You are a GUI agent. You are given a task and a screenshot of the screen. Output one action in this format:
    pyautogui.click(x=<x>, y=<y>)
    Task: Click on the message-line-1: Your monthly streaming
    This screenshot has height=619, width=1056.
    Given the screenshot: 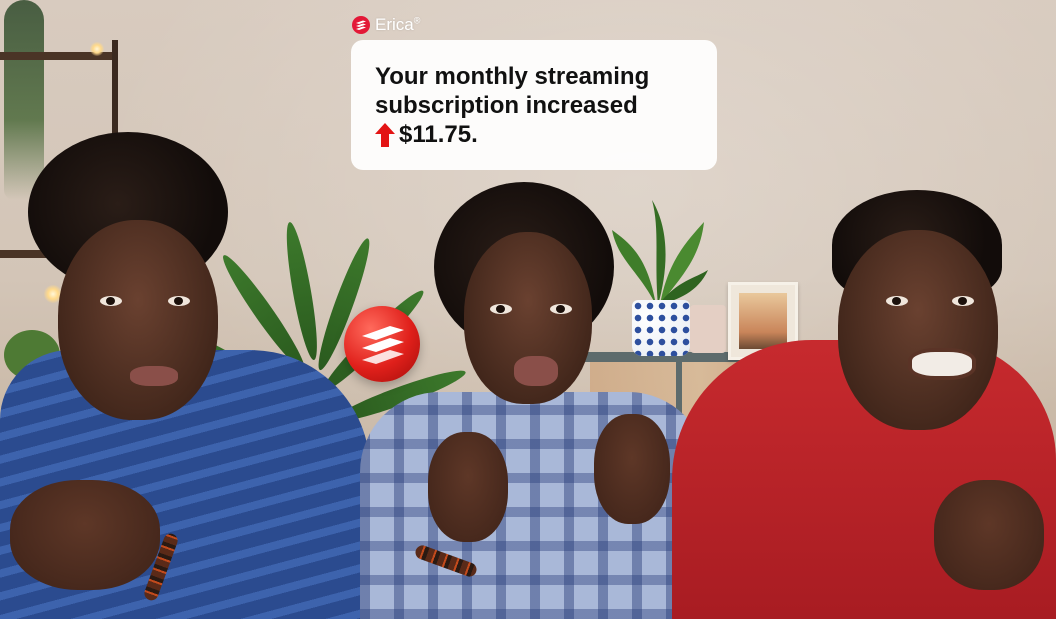 What is the action you would take?
    pyautogui.click(x=512, y=76)
    